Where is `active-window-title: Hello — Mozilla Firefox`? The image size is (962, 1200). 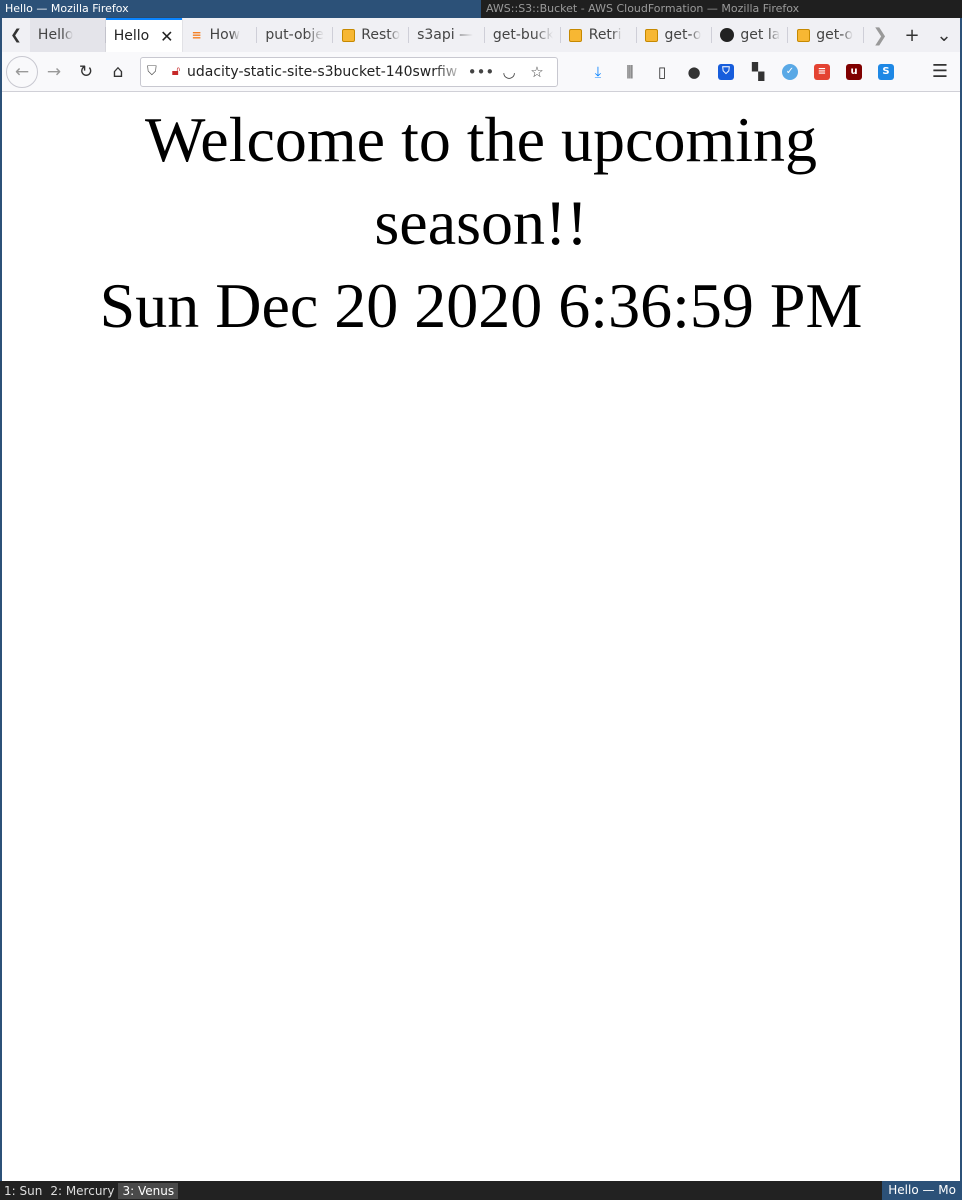
active-window-title: Hello — Mozilla Firefox is located at coordinates (240, 9).